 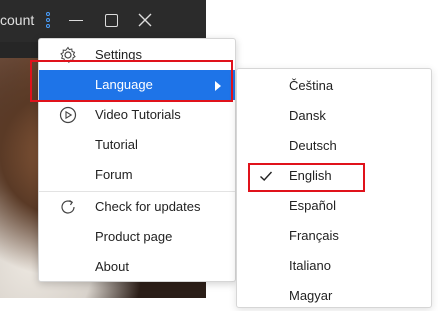 I want to click on menu-item-language: Language, so click(x=137, y=85).